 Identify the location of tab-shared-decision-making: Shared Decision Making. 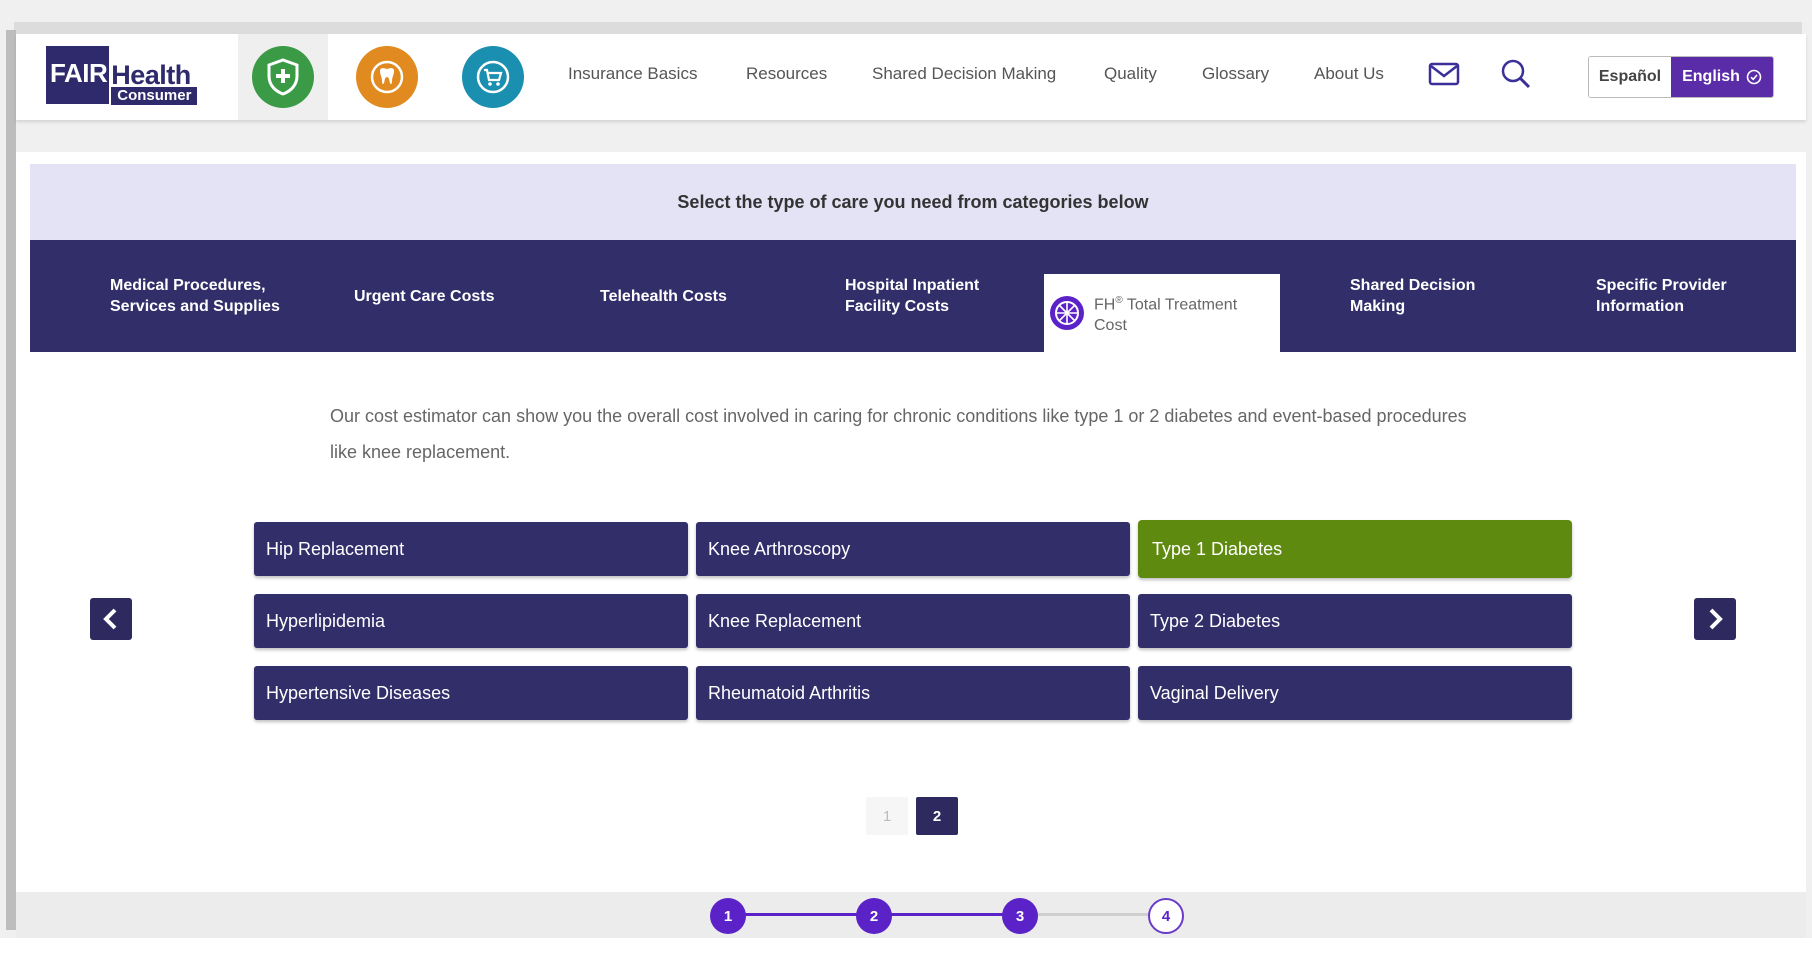
(1412, 296).